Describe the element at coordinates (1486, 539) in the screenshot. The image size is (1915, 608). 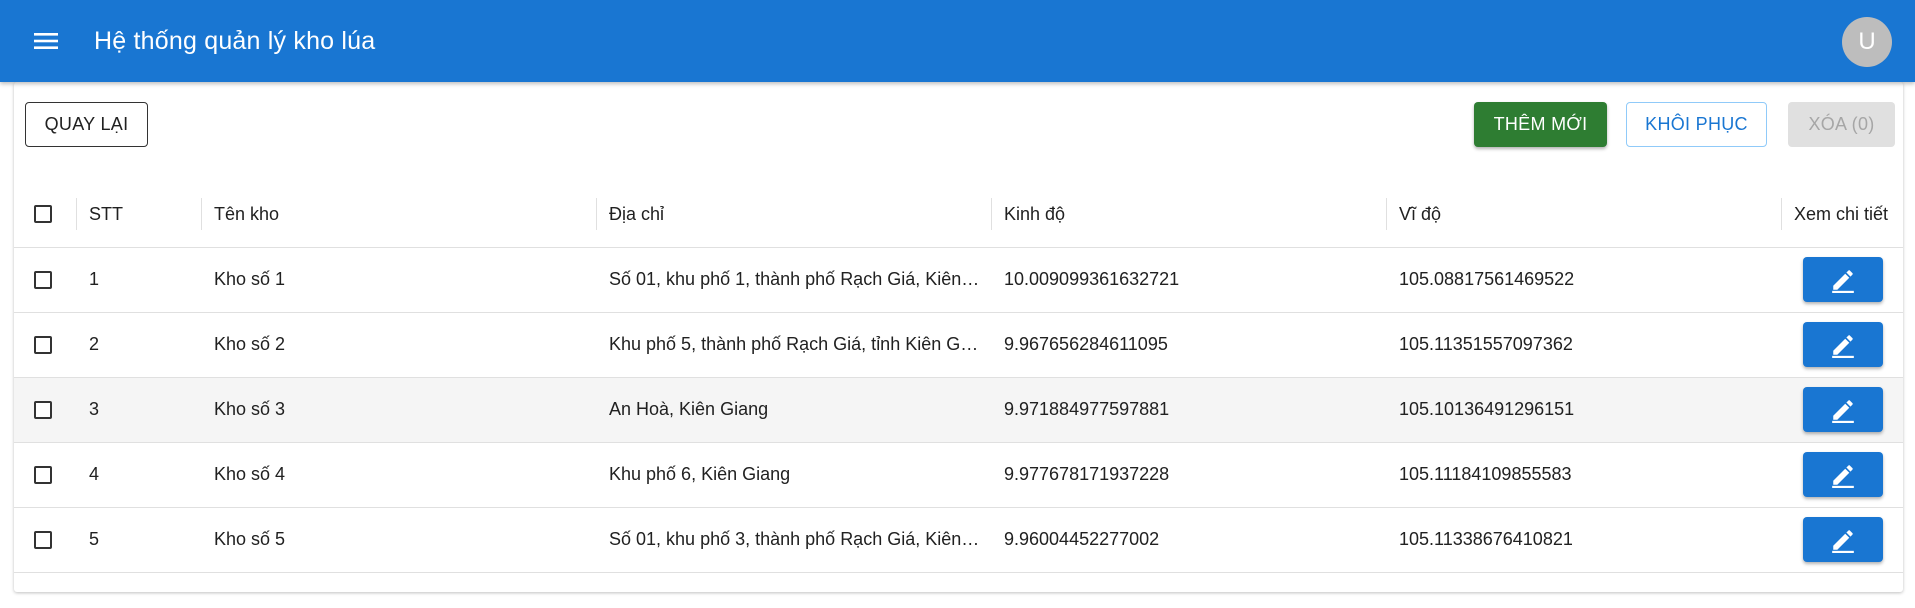
I see `cell-latitude: 105.11338676410821` at that location.